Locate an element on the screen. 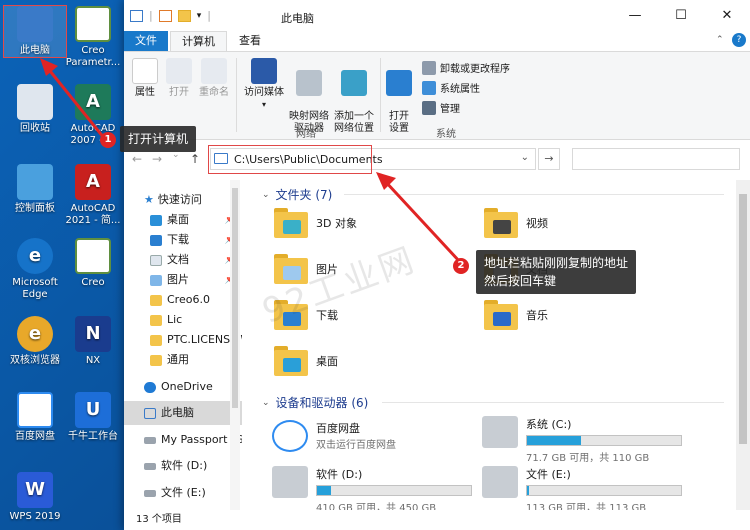 This screenshot has width=750, height=530. step-callout-2: 地址栏粘贴刚刚复制的地址 然后按回车键 is located at coordinates (556, 272).